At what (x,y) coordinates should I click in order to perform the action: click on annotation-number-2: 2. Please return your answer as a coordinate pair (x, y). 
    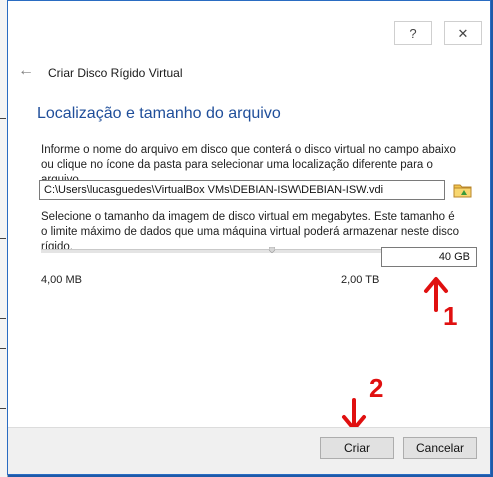
    Looking at the image, I should click on (376, 388).